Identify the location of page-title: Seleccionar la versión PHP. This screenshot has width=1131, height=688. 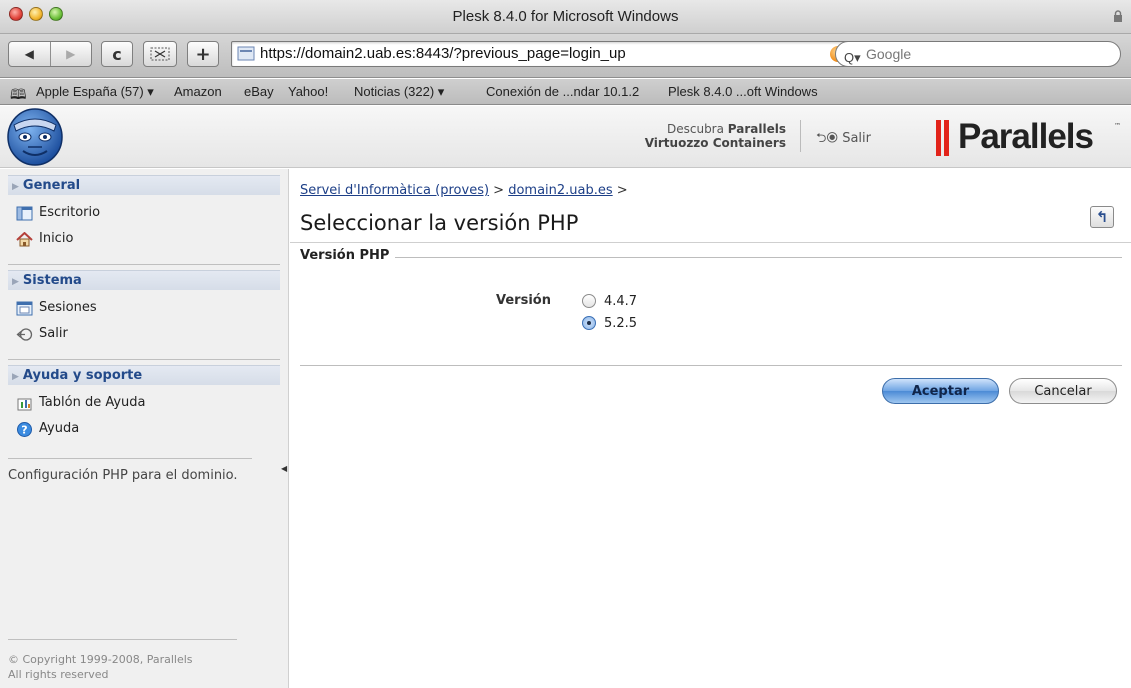
(439, 223).